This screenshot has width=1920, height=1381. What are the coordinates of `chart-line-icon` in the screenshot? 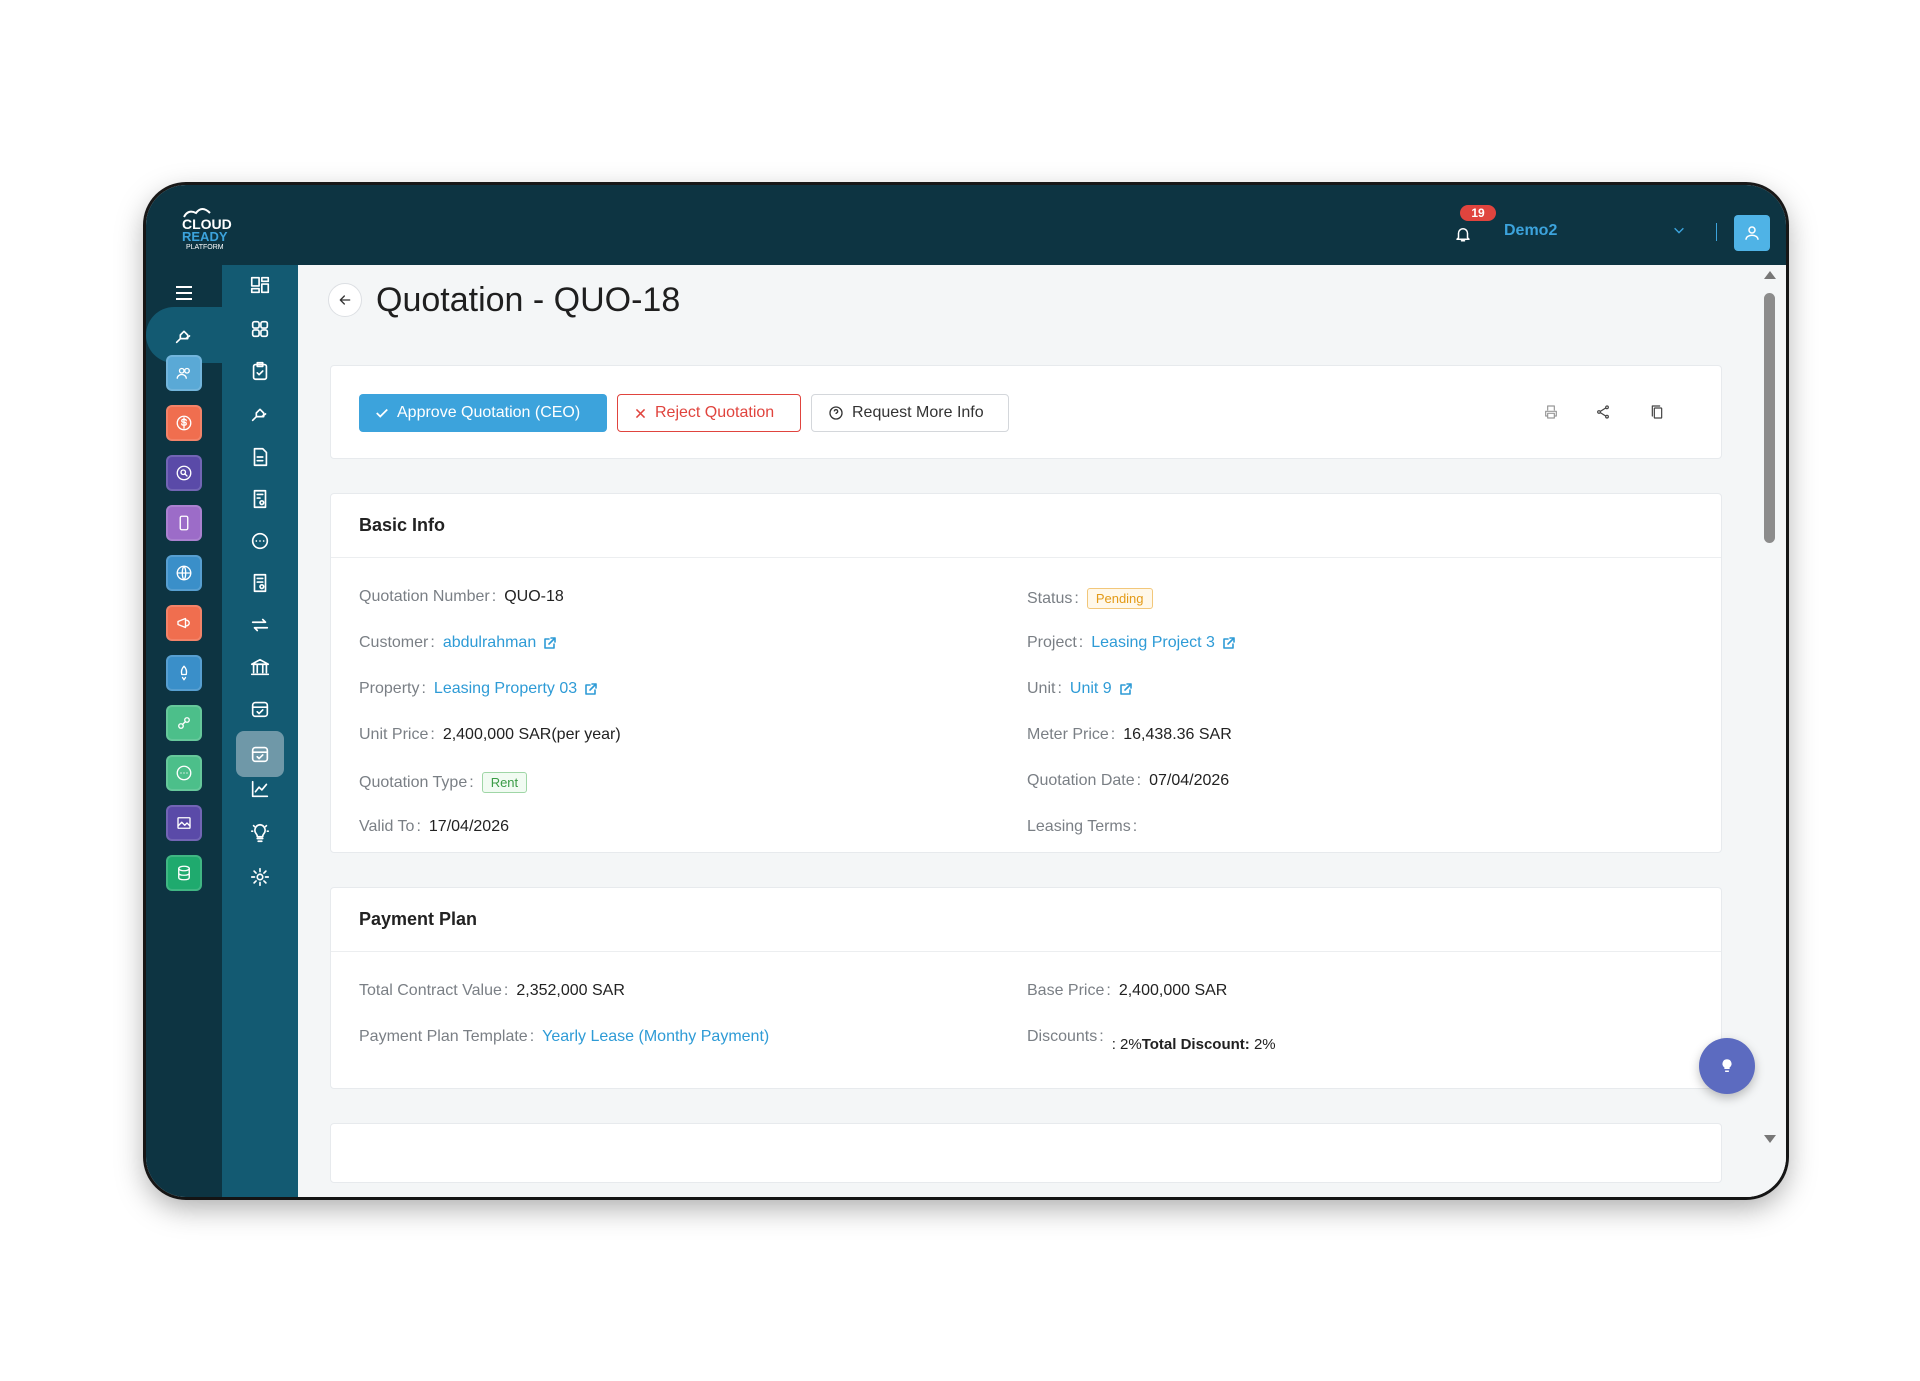 It's located at (260, 789).